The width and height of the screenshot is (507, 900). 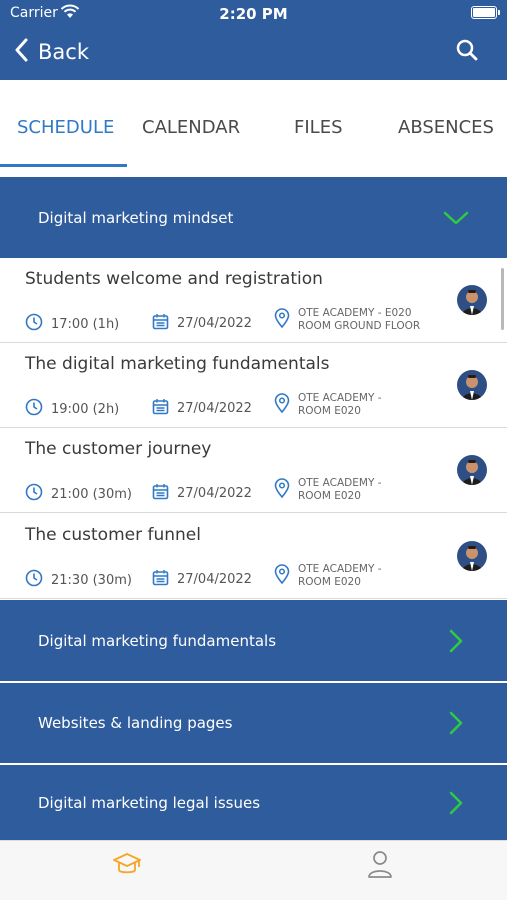 I want to click on section-header-expanded: Digital marketing mindset, so click(x=253, y=217).